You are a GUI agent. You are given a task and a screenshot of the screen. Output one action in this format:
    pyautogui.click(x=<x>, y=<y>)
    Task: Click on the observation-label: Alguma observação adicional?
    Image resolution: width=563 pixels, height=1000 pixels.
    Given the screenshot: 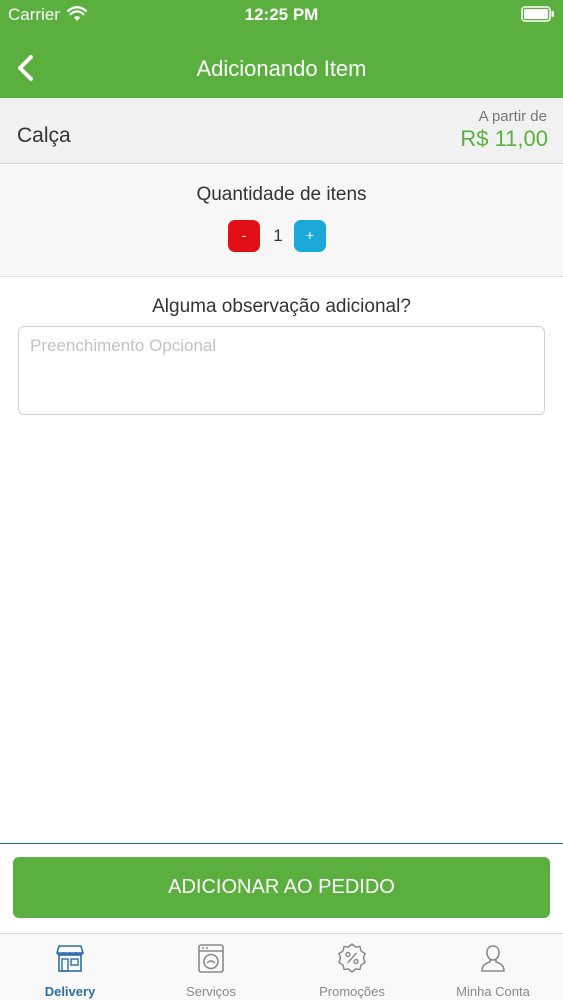 What is the action you would take?
    pyautogui.click(x=281, y=306)
    